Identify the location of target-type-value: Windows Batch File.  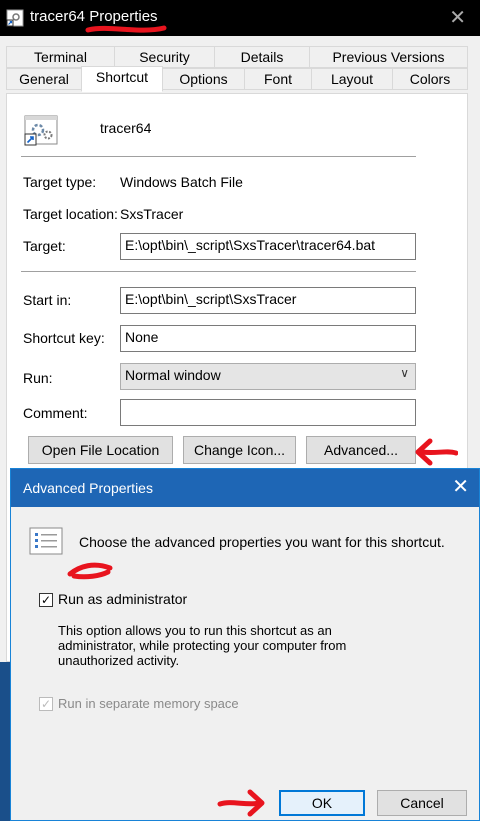
(181, 182).